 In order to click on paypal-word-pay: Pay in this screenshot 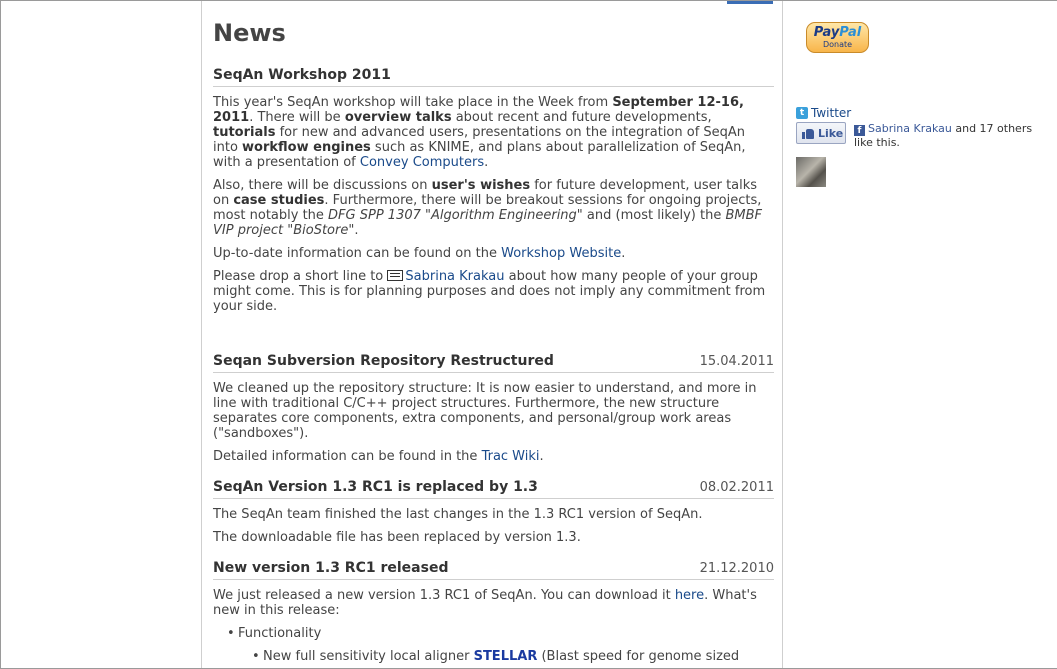, I will do `click(826, 32)`.